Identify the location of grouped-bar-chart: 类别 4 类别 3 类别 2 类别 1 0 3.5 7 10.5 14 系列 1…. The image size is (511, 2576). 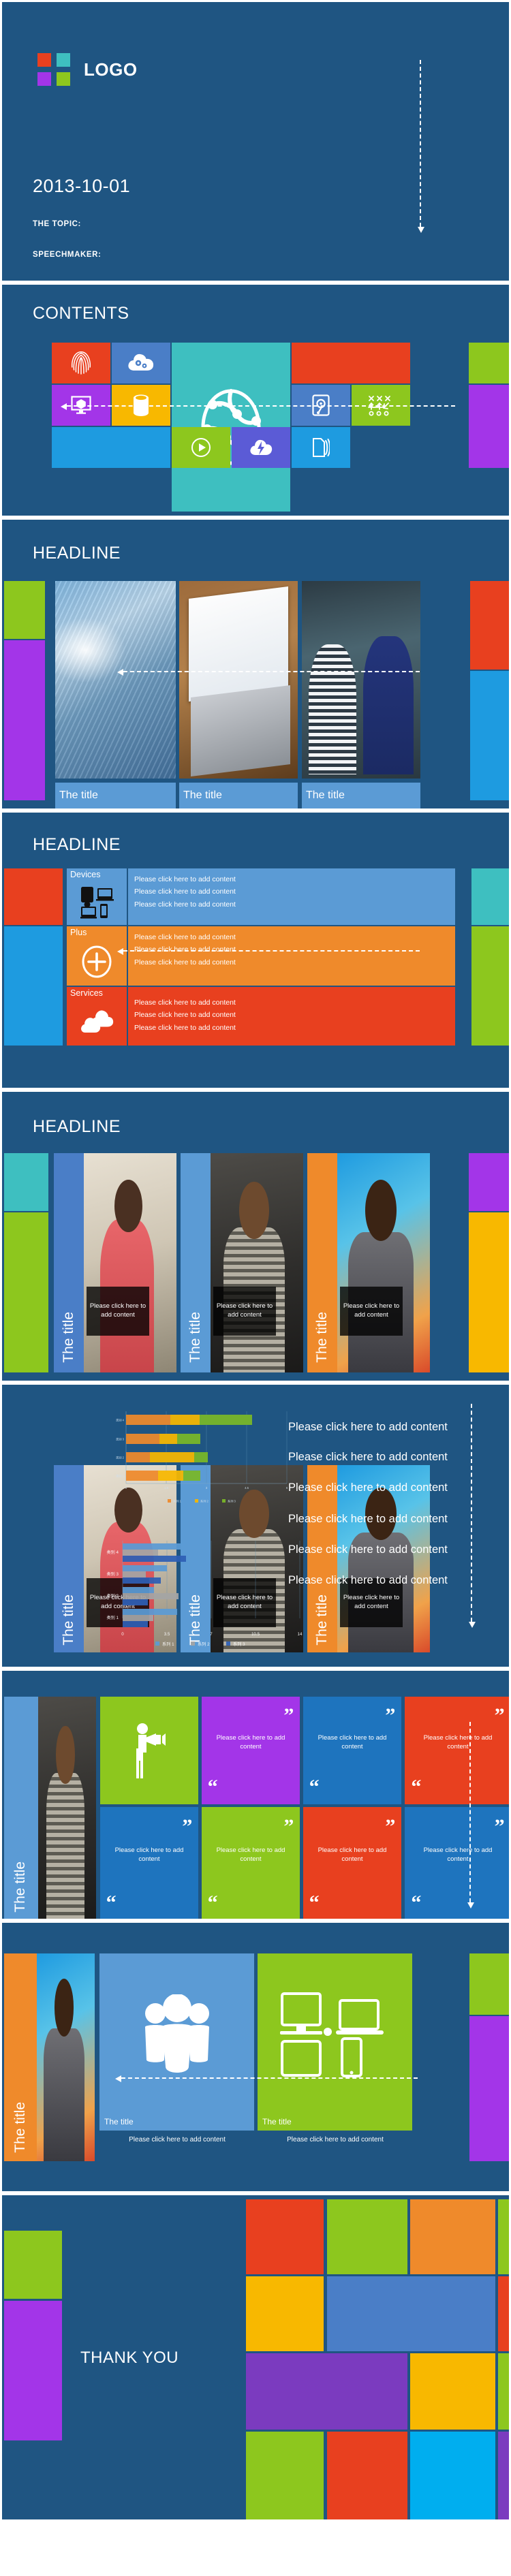
(192, 1592).